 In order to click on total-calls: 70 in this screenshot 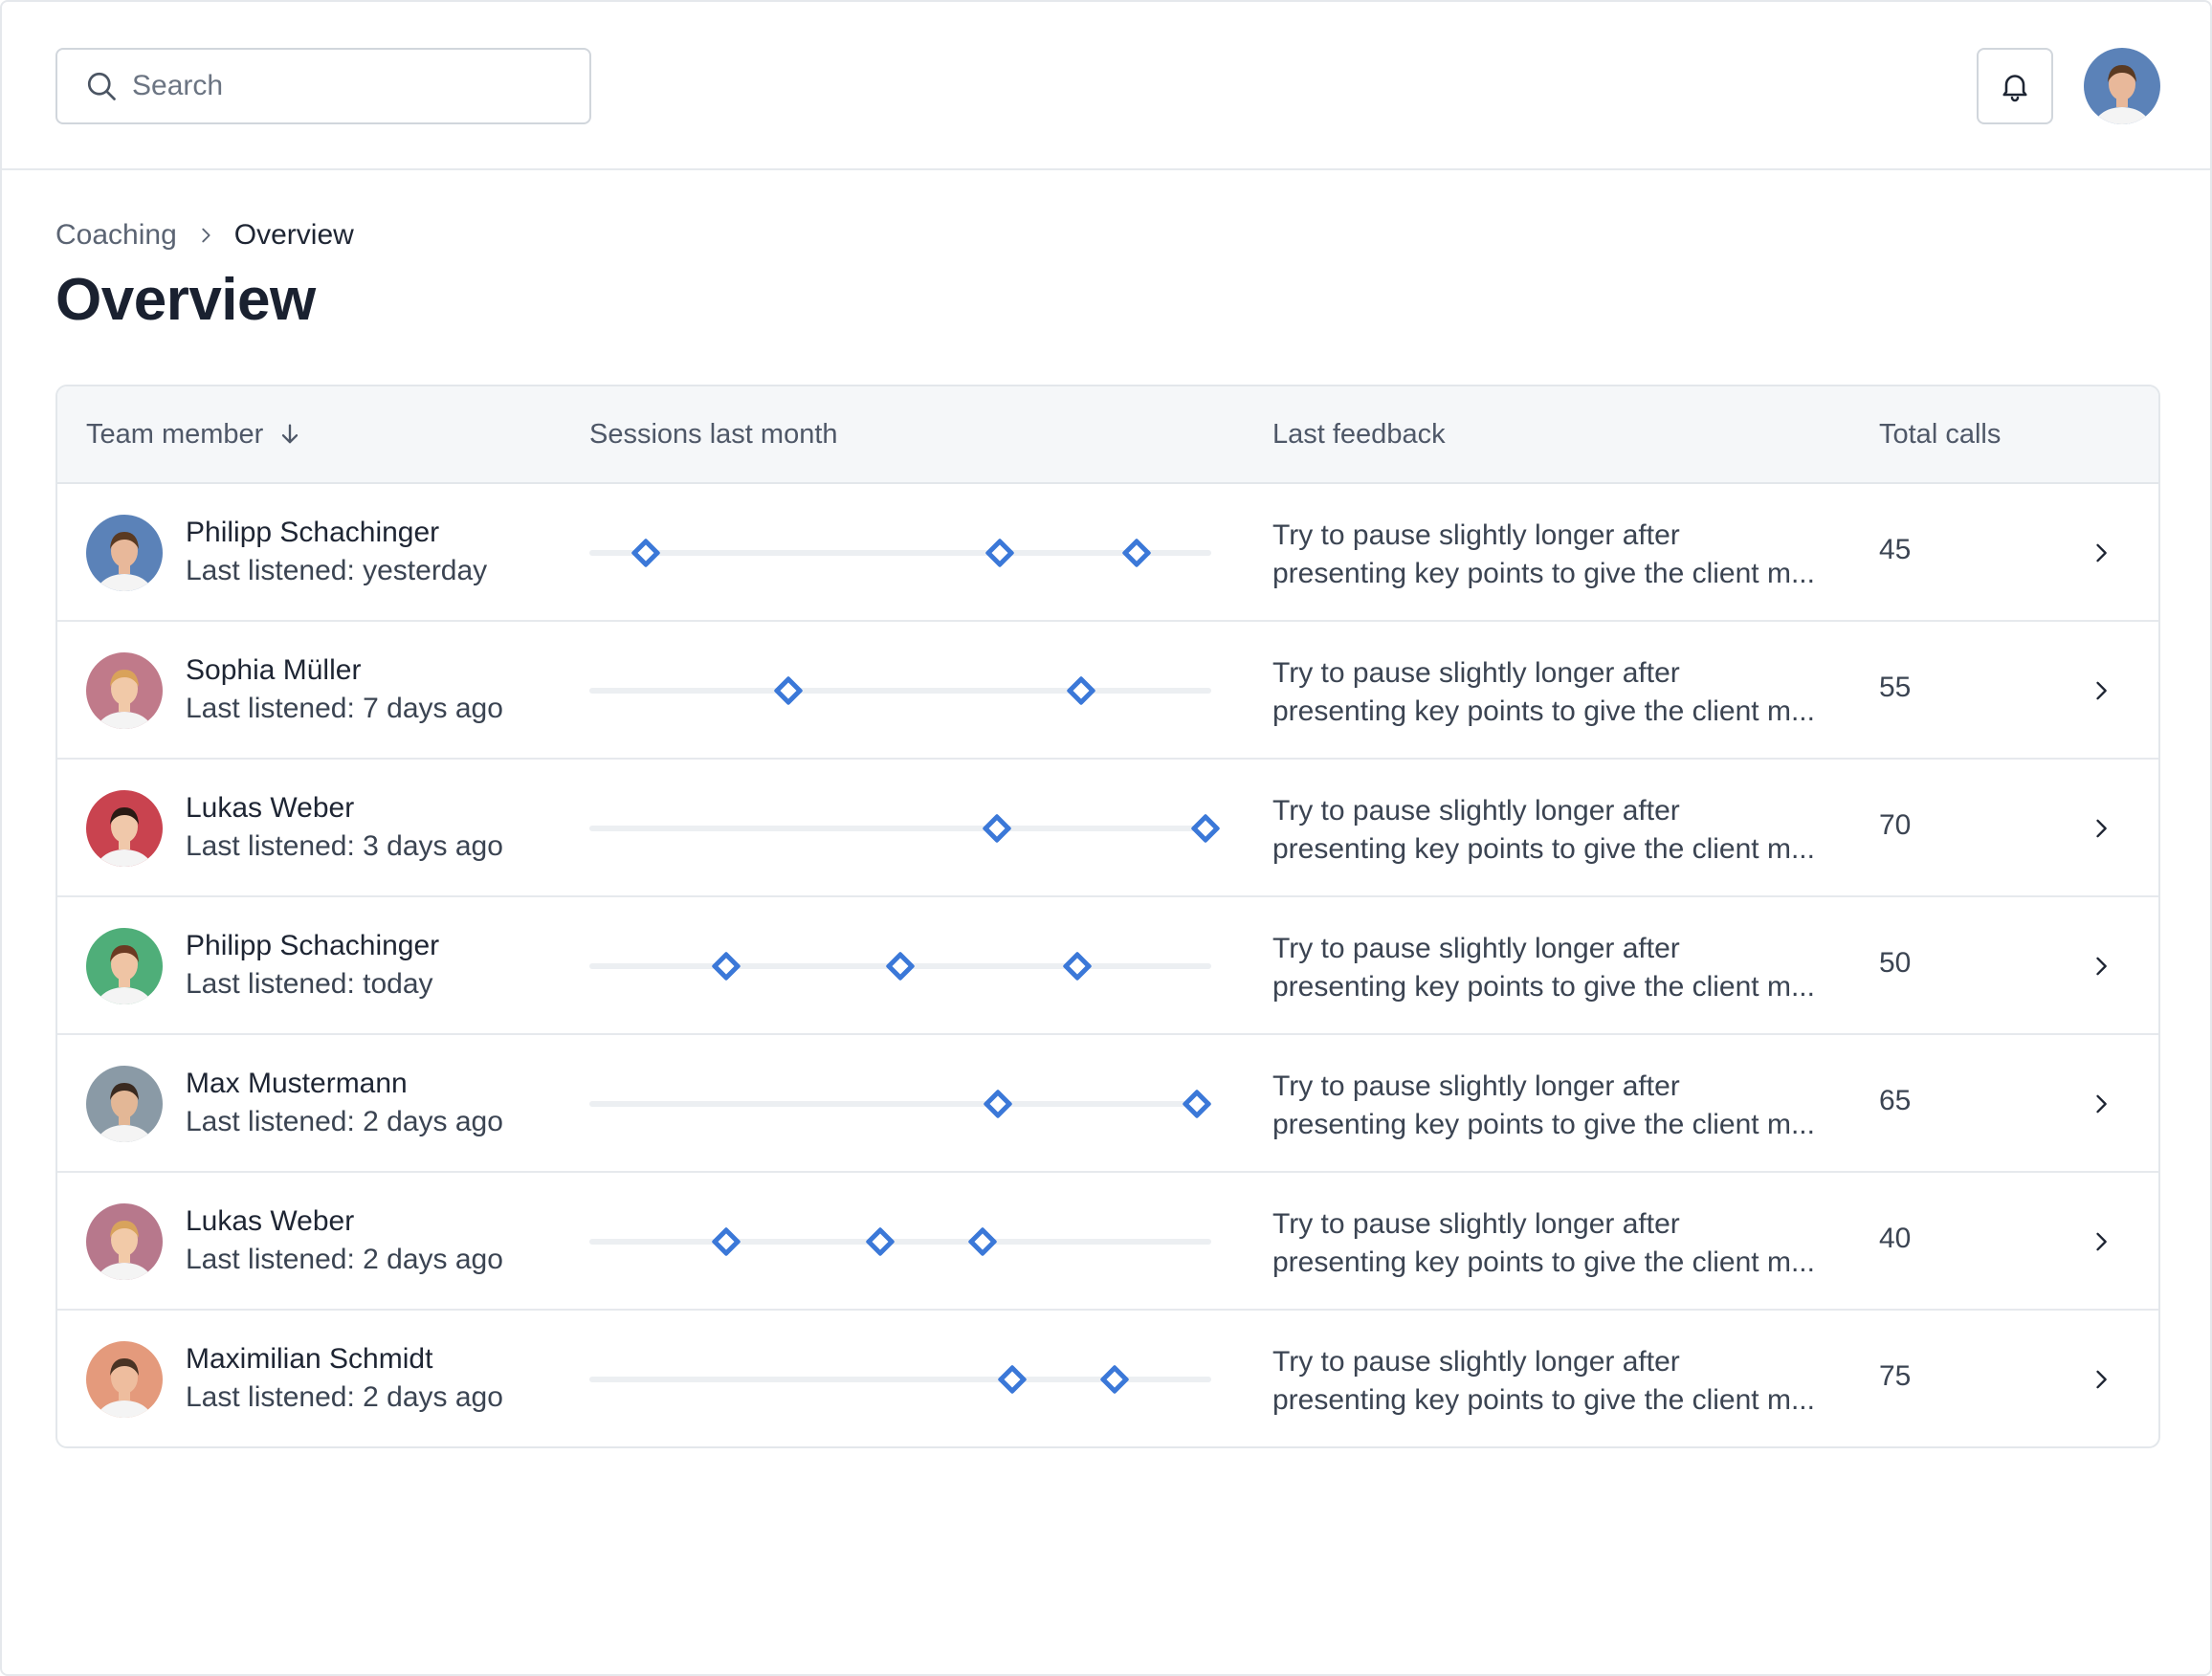, I will do `click(1895, 825)`.